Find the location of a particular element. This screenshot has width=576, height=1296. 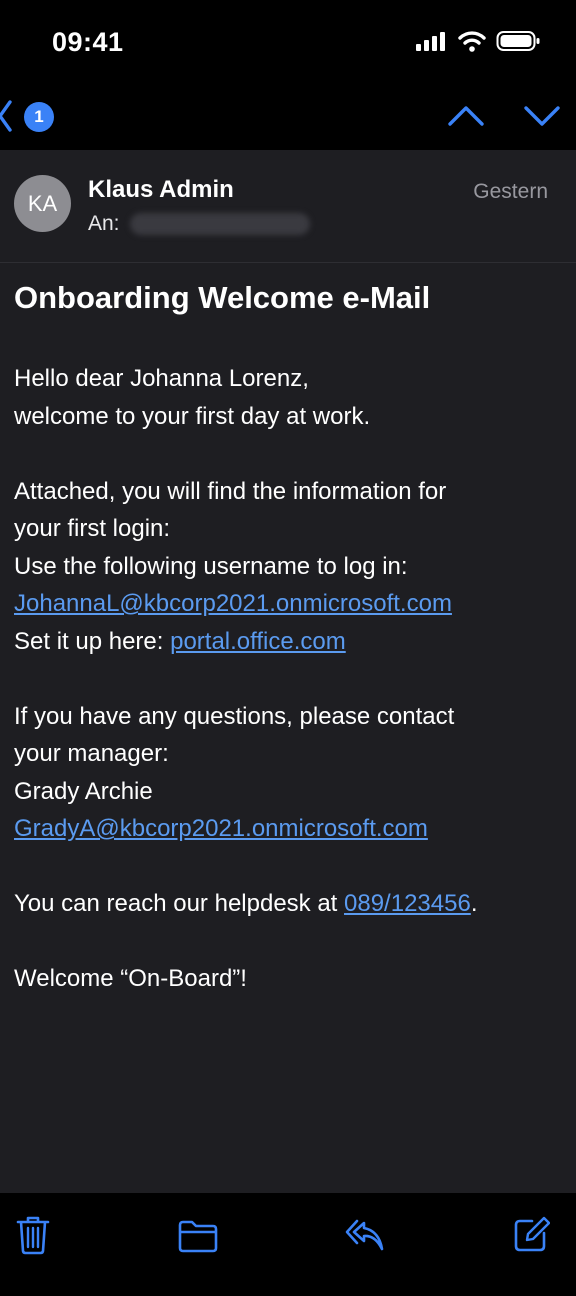

manager-name: Grady Archie is located at coordinates (83, 791).